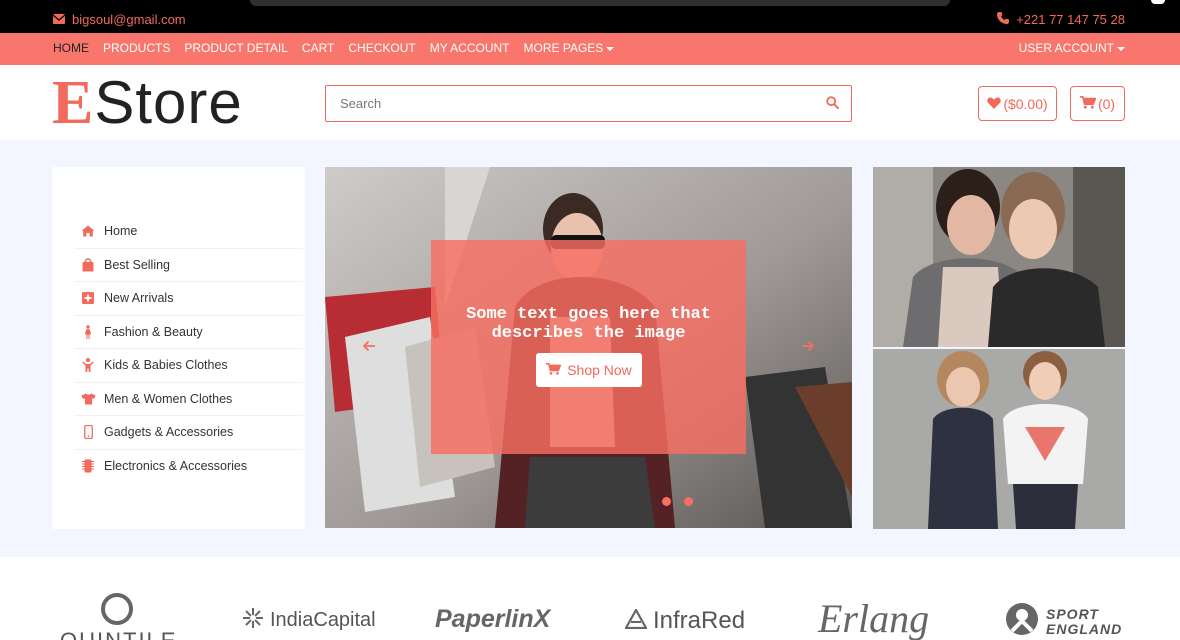 The height and width of the screenshot is (640, 1180). Describe the element at coordinates (73, 103) in the screenshot. I see `logo-letter: E` at that location.